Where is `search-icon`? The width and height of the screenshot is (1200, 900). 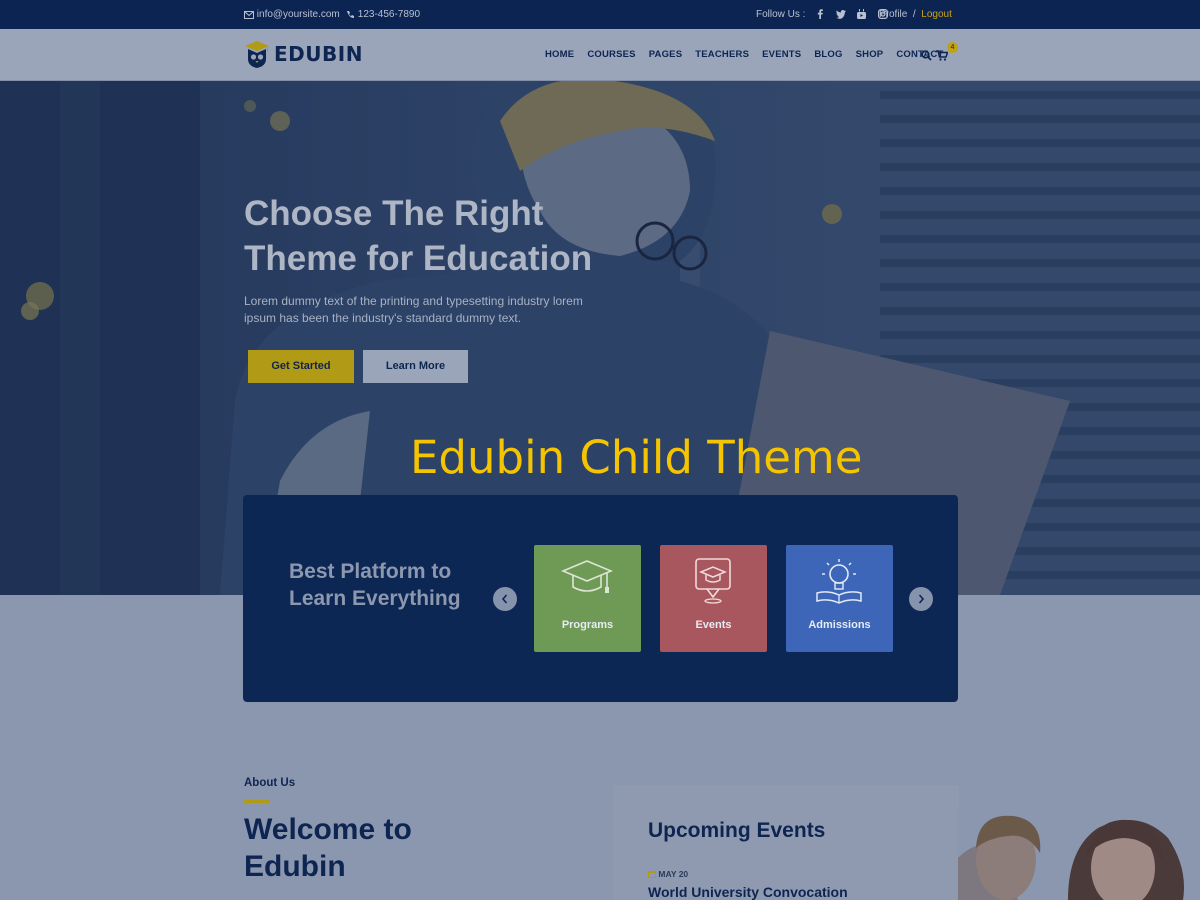 search-icon is located at coordinates (926, 57).